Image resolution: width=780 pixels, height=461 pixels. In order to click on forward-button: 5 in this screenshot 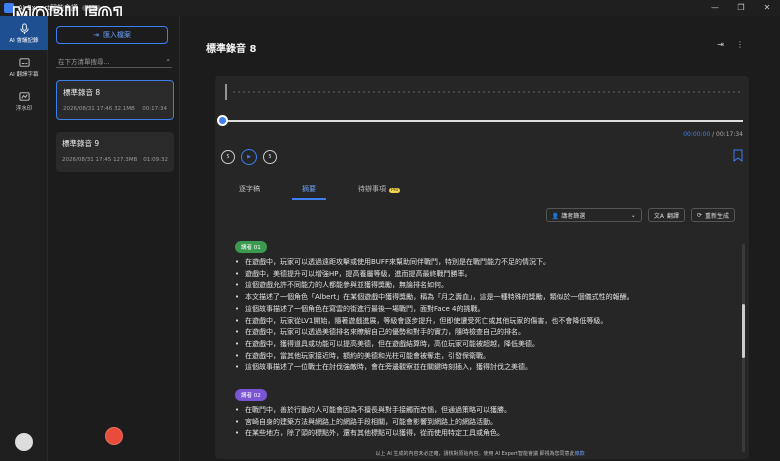, I will do `click(270, 157)`.